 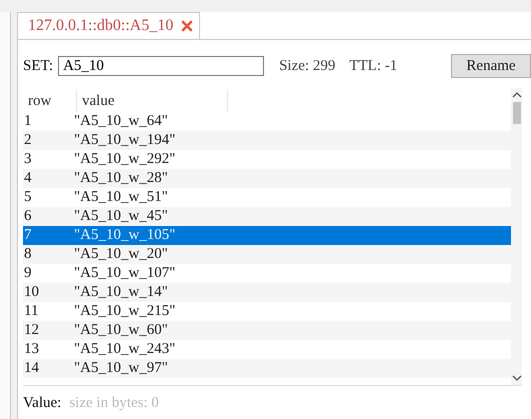 I want to click on row-number: 13, so click(x=31, y=349).